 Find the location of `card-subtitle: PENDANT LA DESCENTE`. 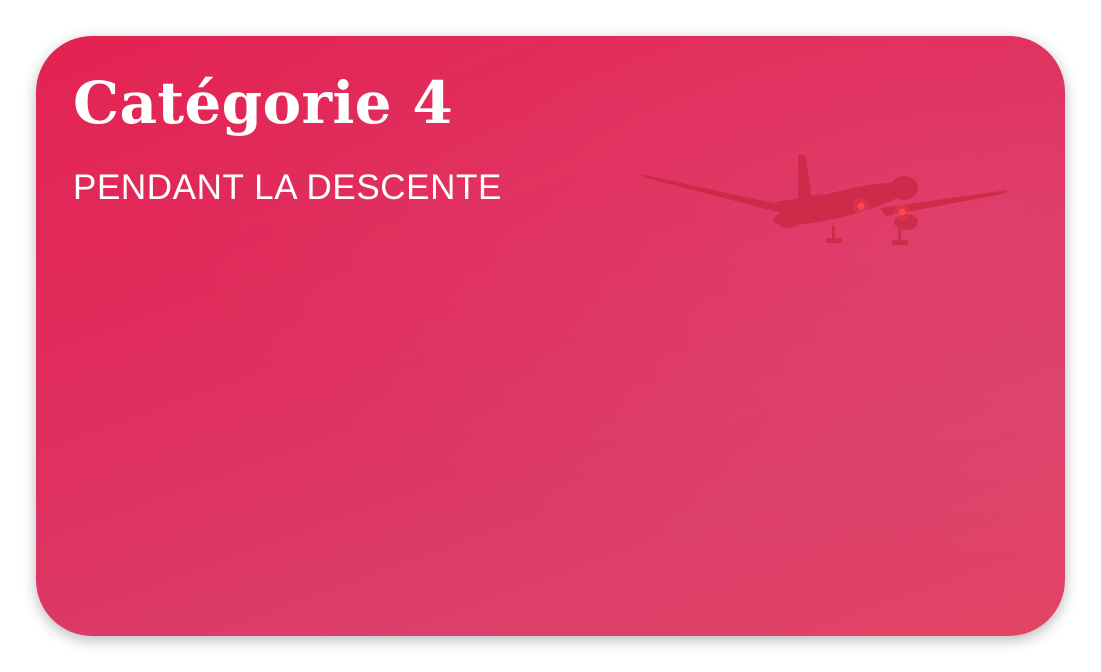

card-subtitle: PENDANT LA DESCENTE is located at coordinates (287, 187).